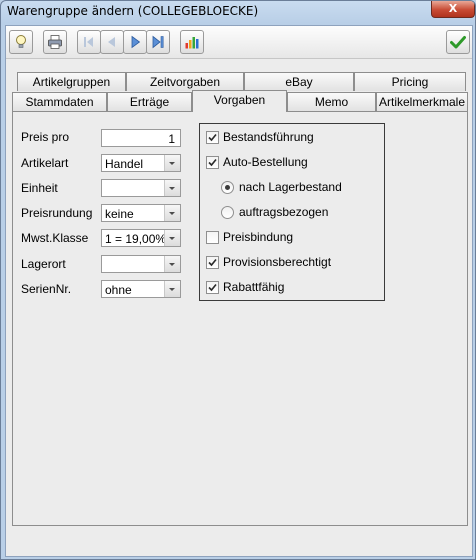 The height and width of the screenshot is (560, 476). Describe the element at coordinates (268, 137) in the screenshot. I see `bestandsfuehrung-label: Bestandsführung` at that location.